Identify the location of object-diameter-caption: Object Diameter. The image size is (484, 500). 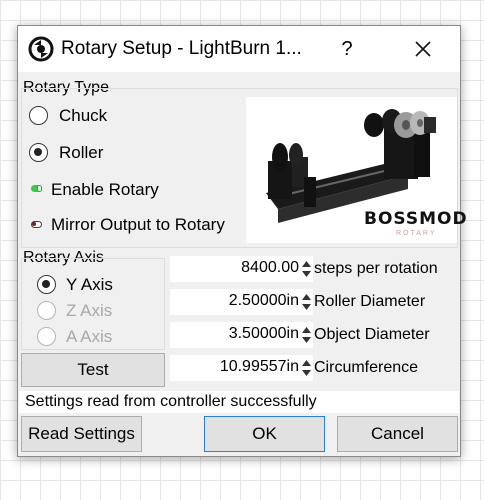
(372, 334).